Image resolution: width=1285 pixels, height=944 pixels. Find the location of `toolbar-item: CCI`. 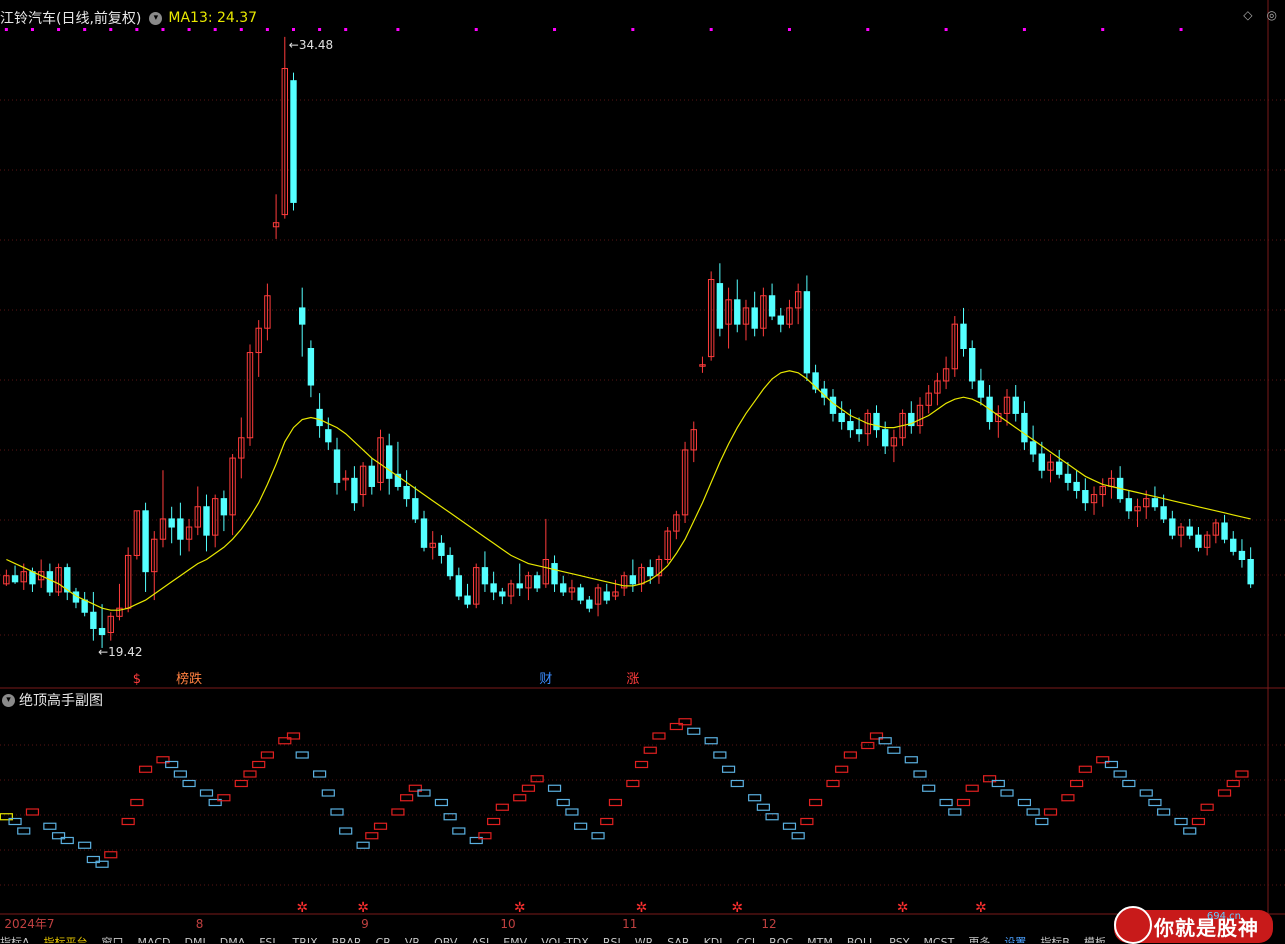

toolbar-item: CCI is located at coordinates (746, 938).